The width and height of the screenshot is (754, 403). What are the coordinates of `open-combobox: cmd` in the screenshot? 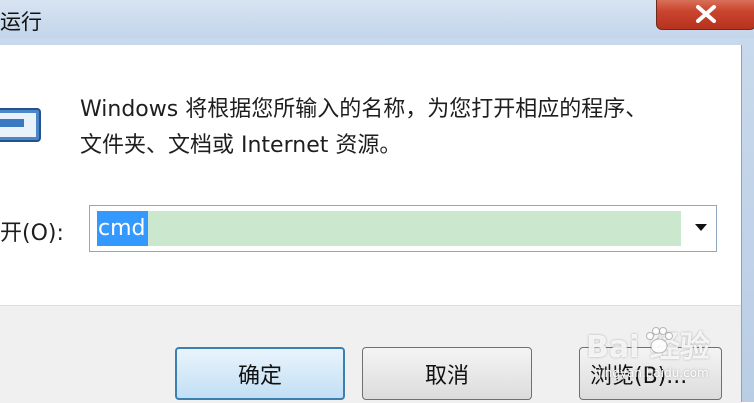 It's located at (403, 228).